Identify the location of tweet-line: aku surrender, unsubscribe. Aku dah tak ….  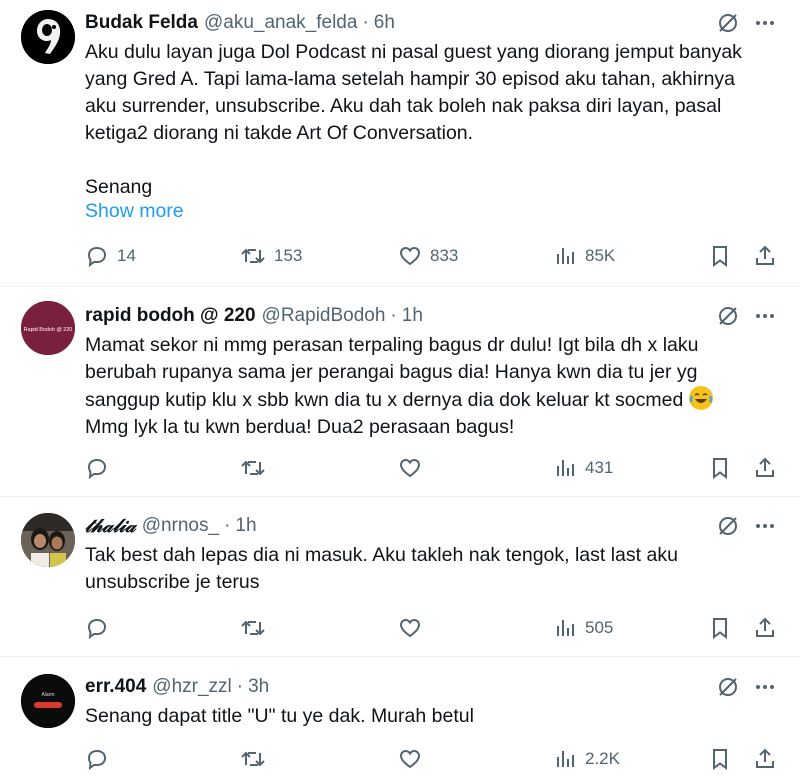
(403, 106).